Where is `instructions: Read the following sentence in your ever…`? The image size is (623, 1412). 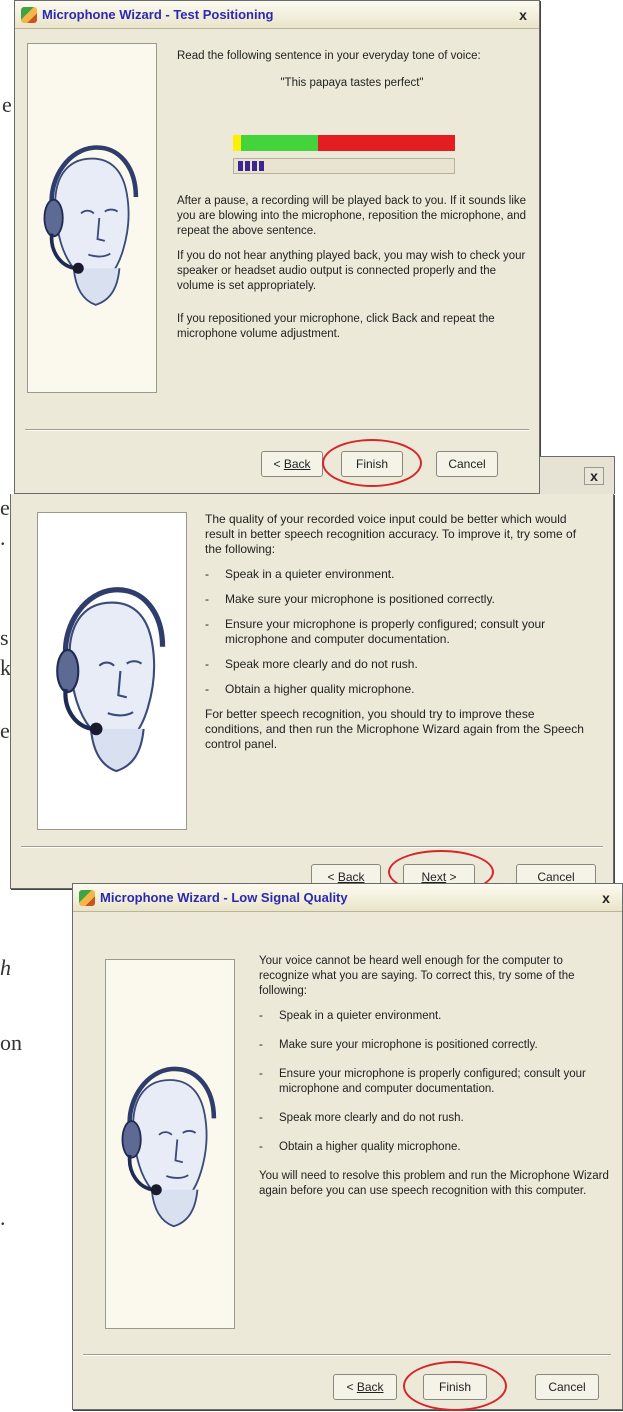
instructions: Read the following sentence in your ever… is located at coordinates (352, 75).